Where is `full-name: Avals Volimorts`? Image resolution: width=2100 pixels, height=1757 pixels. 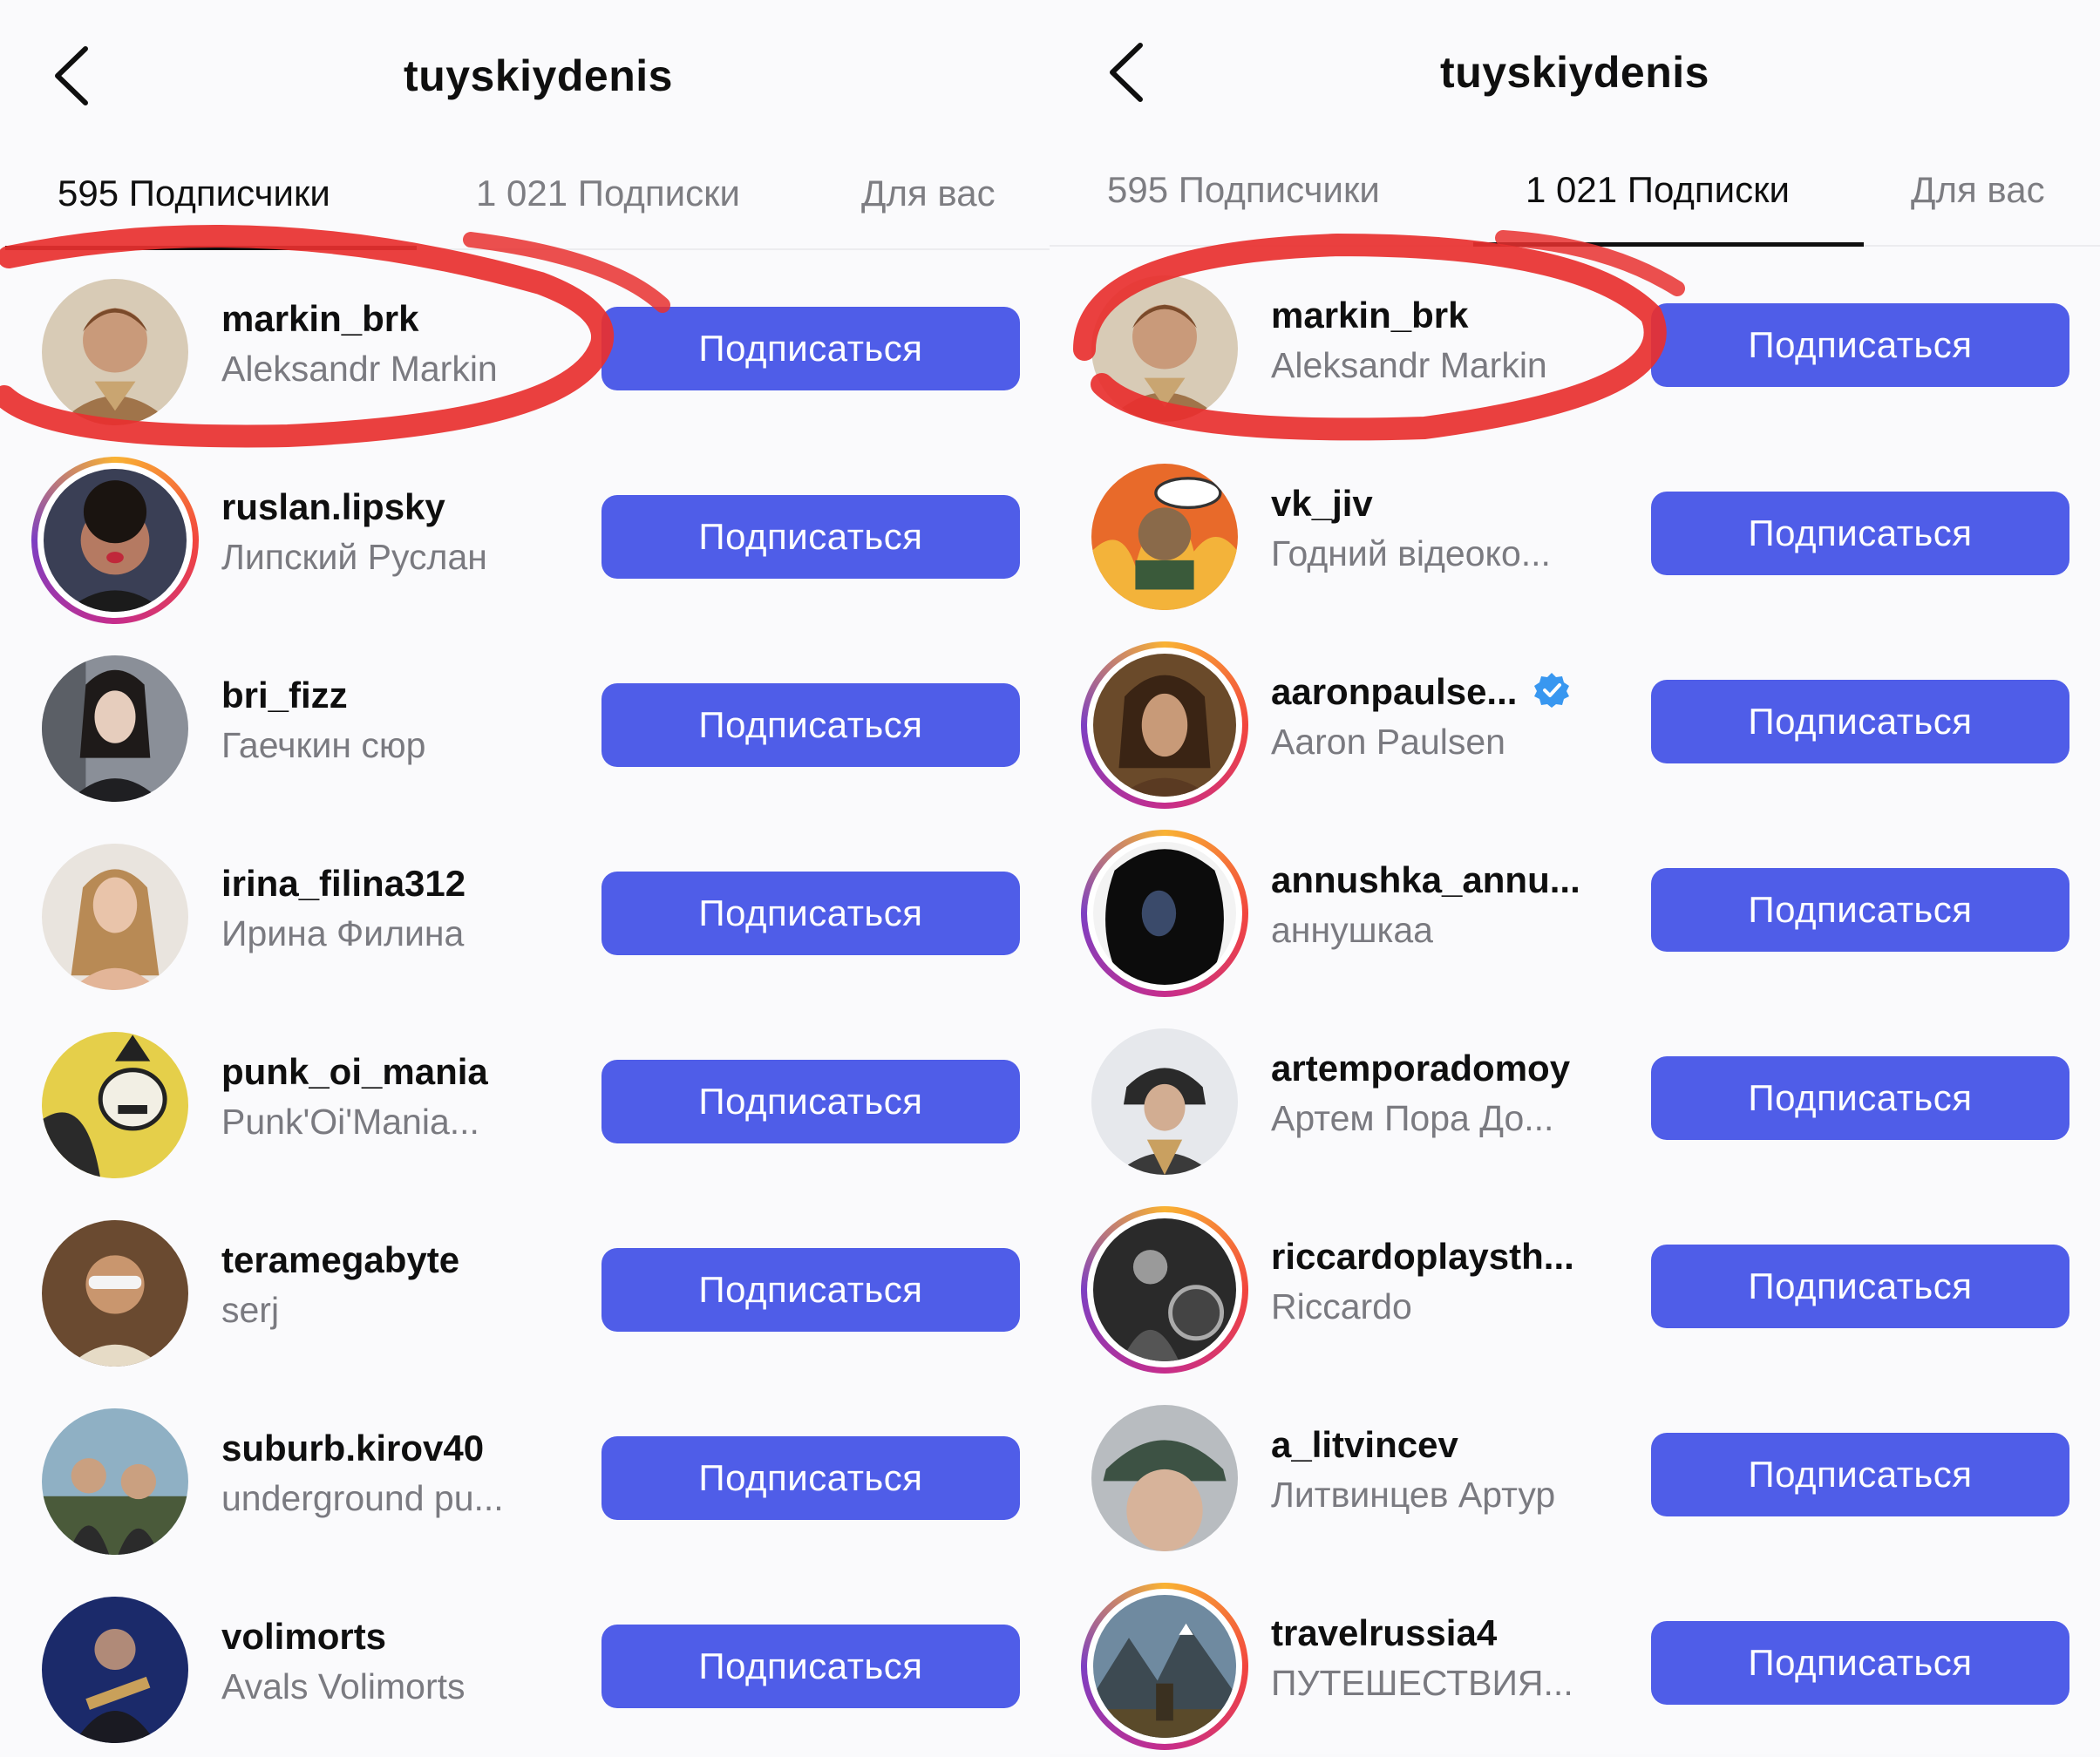 full-name: Avals Volimorts is located at coordinates (344, 1686).